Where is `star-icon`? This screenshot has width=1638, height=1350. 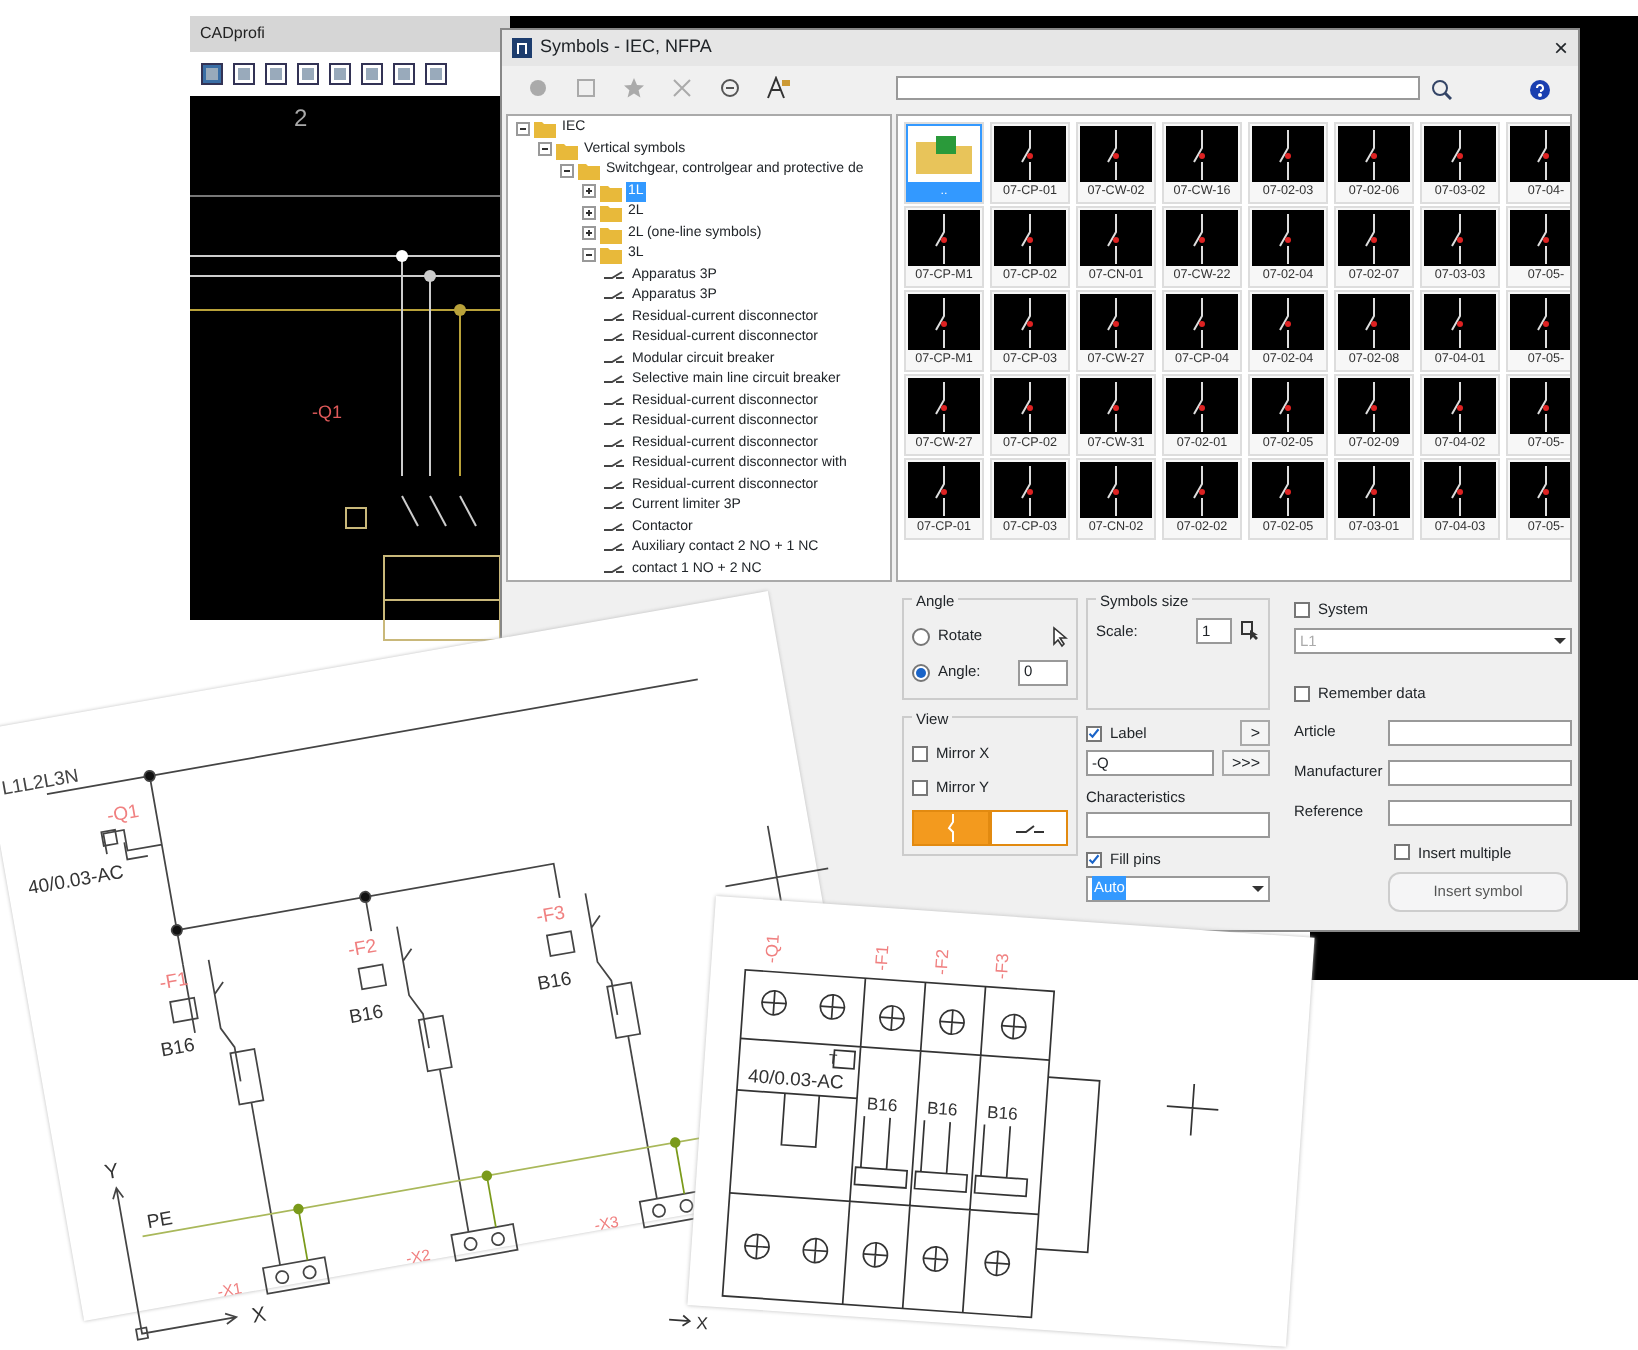 star-icon is located at coordinates (634, 88).